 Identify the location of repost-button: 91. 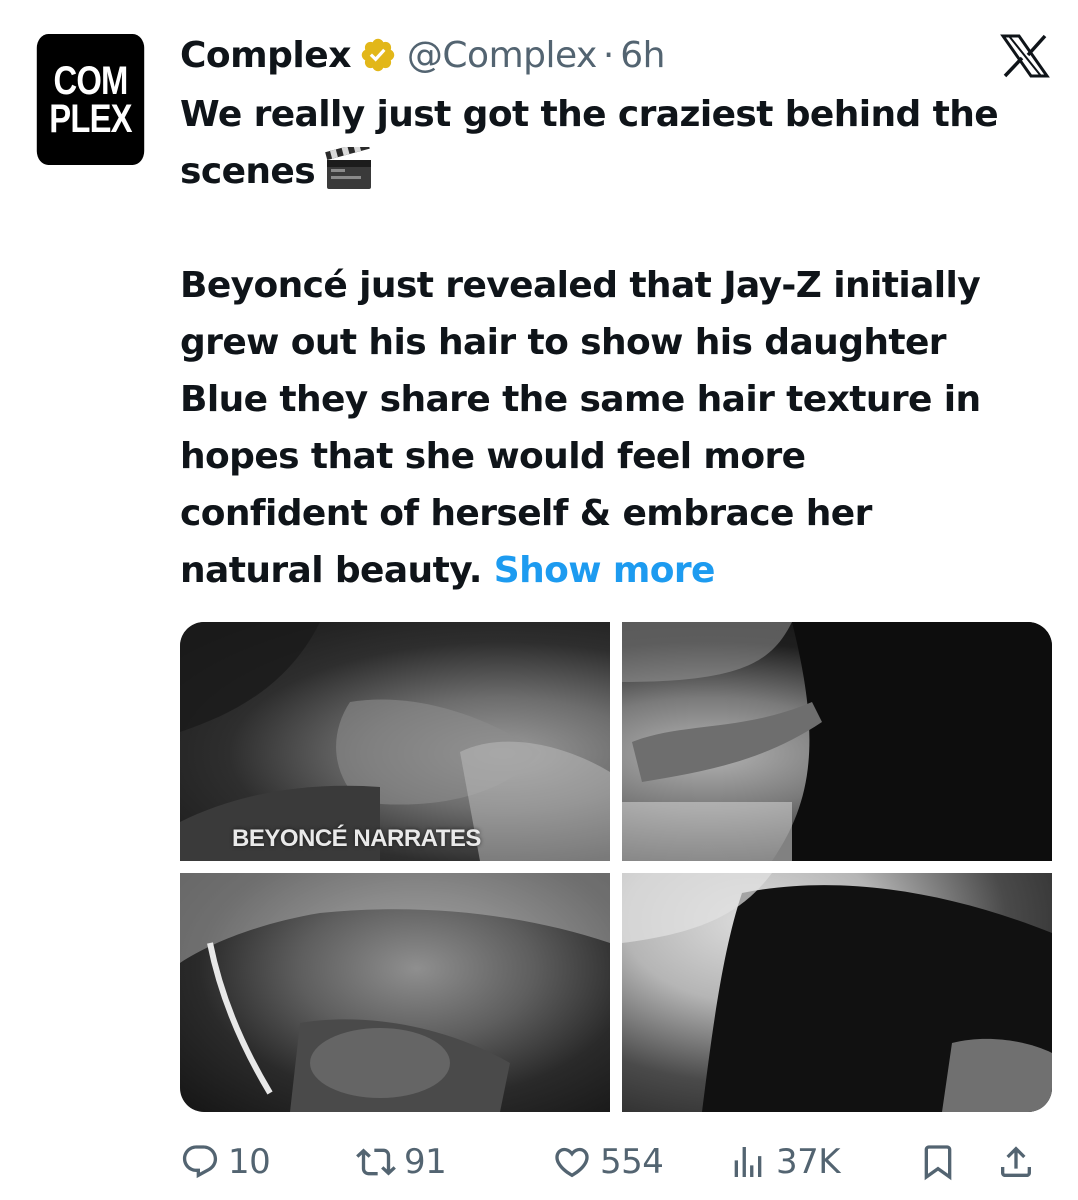
(401, 1162).